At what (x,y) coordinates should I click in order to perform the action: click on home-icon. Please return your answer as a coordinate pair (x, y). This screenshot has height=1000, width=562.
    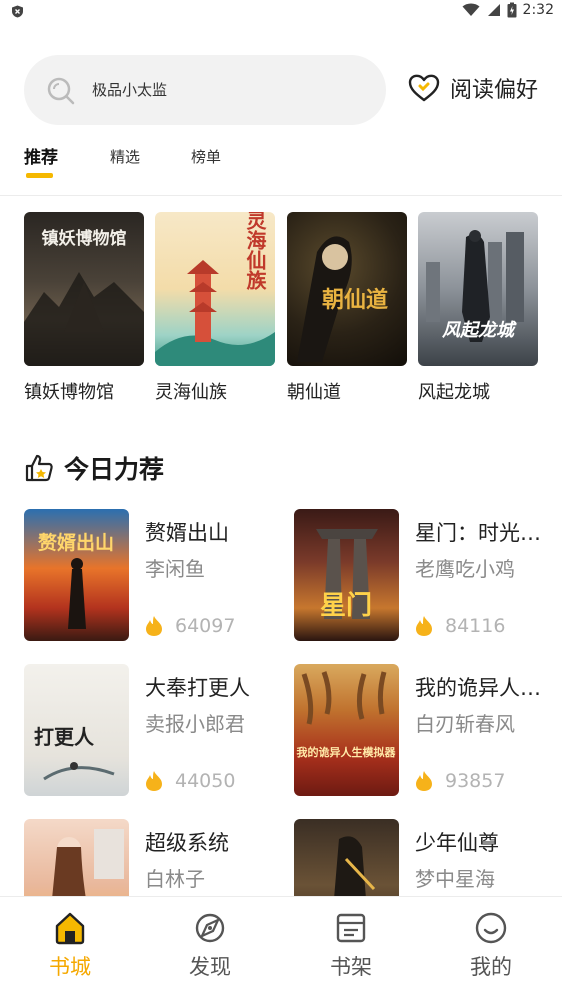
    Looking at the image, I should click on (70, 928).